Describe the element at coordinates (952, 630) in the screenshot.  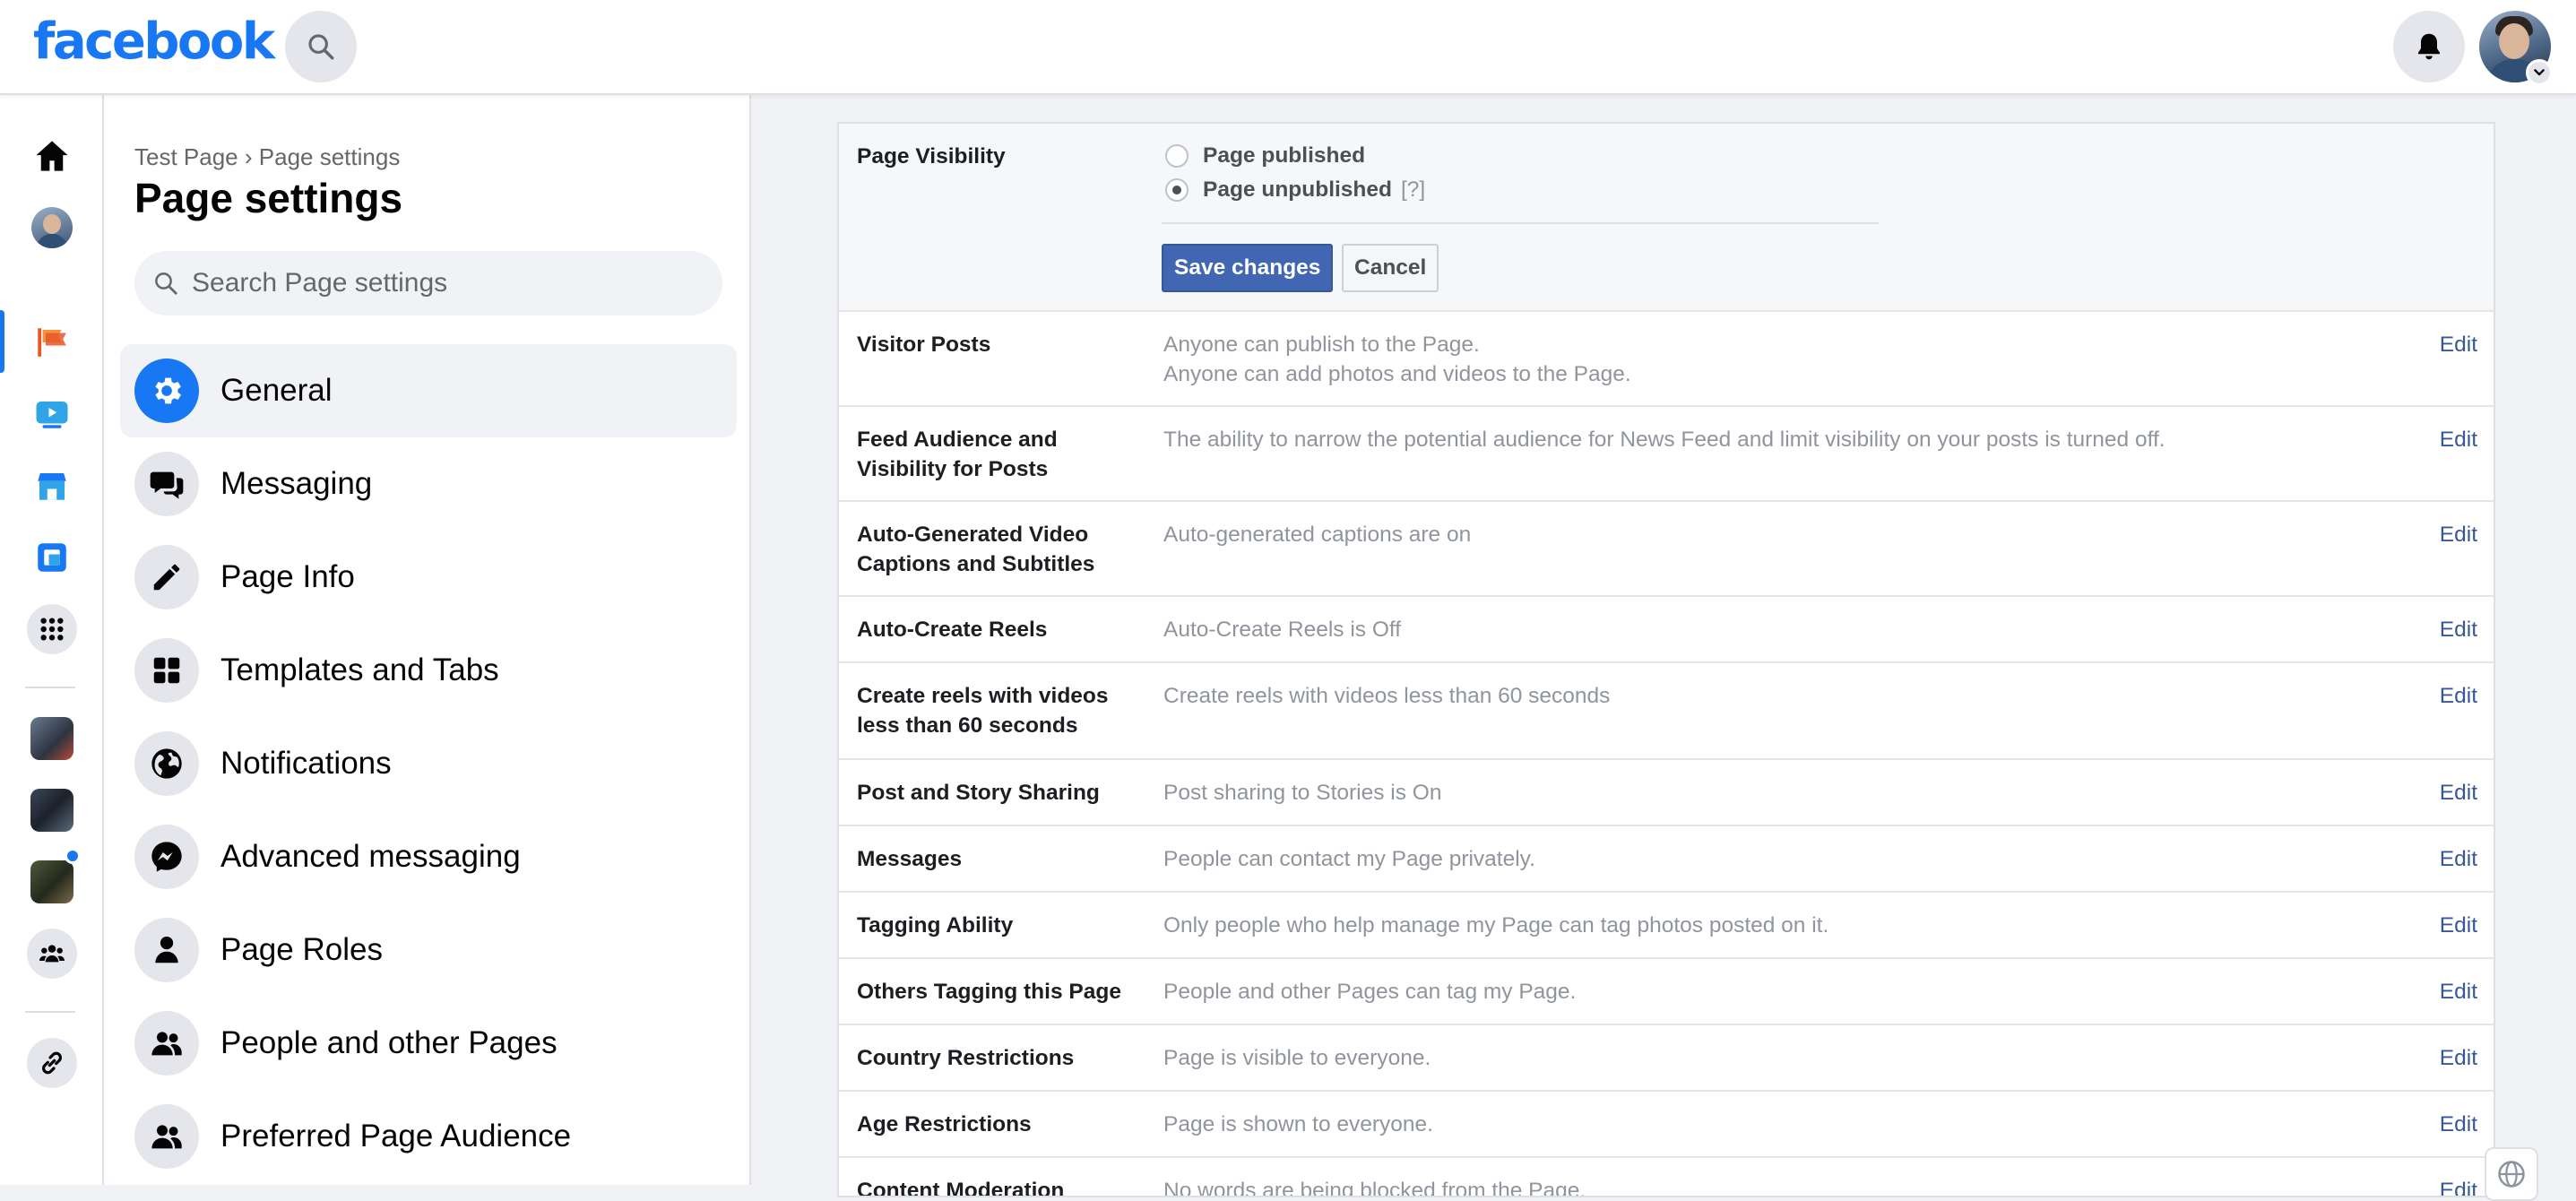
I see `setting-label: Auto-Create Reels` at that location.